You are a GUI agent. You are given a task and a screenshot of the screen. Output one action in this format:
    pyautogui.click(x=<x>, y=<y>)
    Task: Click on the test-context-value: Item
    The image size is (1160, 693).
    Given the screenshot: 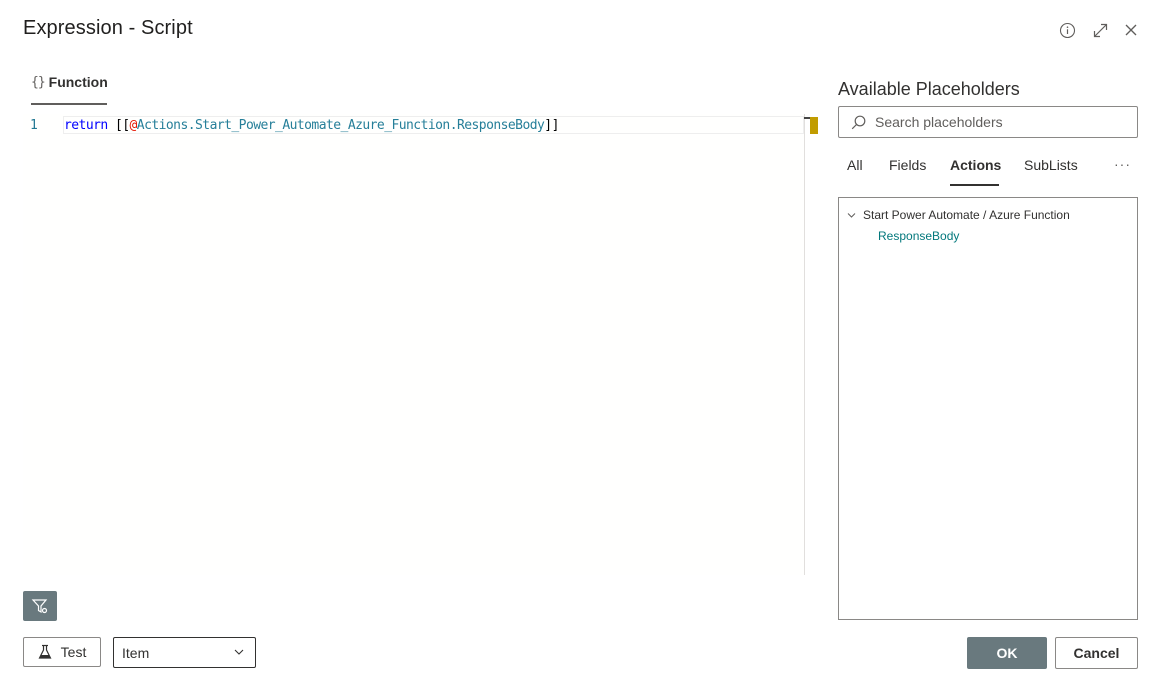 What is the action you would take?
    pyautogui.click(x=136, y=652)
    